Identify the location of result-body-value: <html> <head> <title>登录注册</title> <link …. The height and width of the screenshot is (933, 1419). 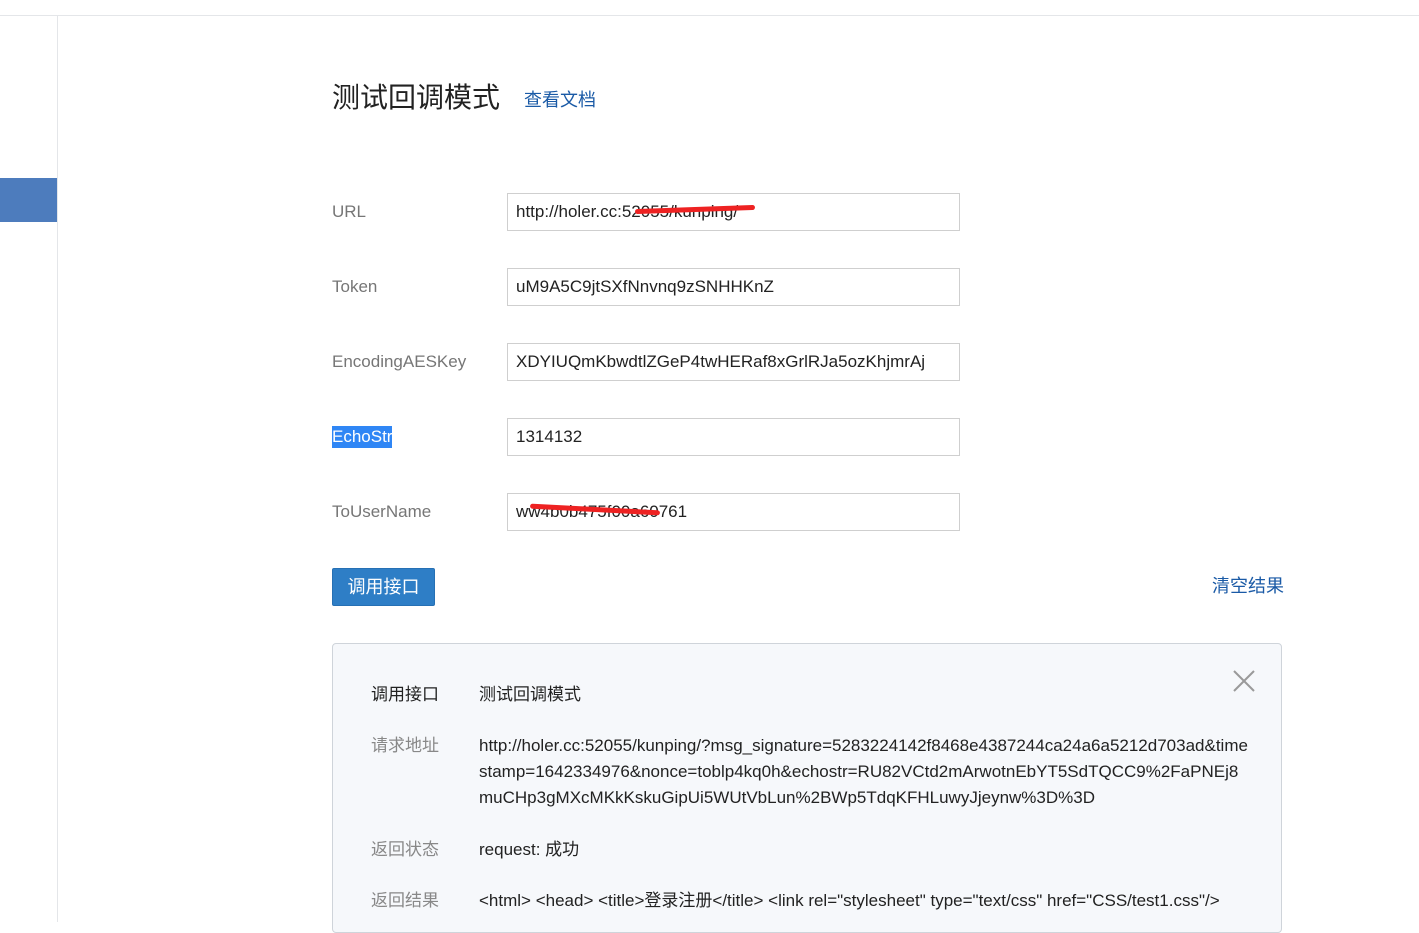
(849, 900).